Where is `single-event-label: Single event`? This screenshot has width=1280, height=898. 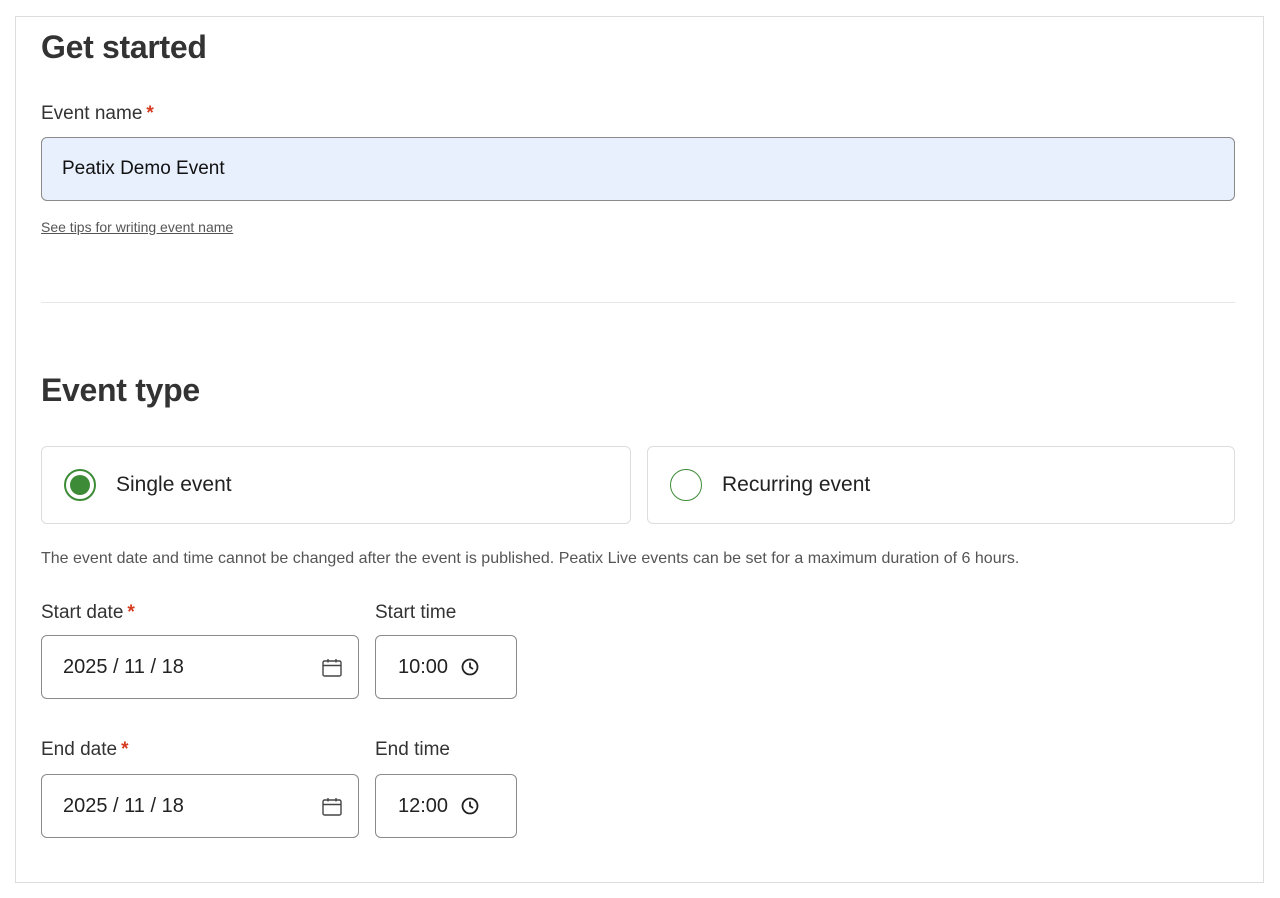 single-event-label: Single event is located at coordinates (174, 484).